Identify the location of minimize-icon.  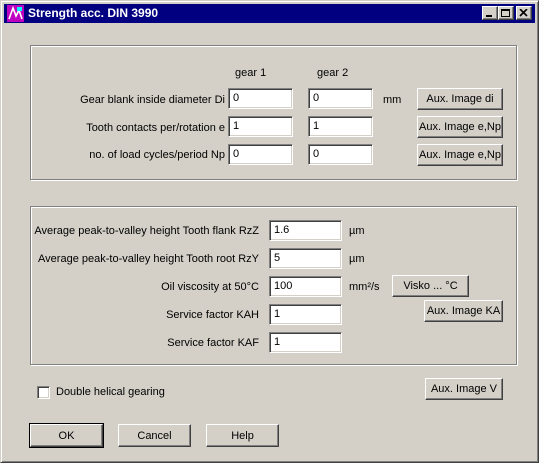
(489, 16).